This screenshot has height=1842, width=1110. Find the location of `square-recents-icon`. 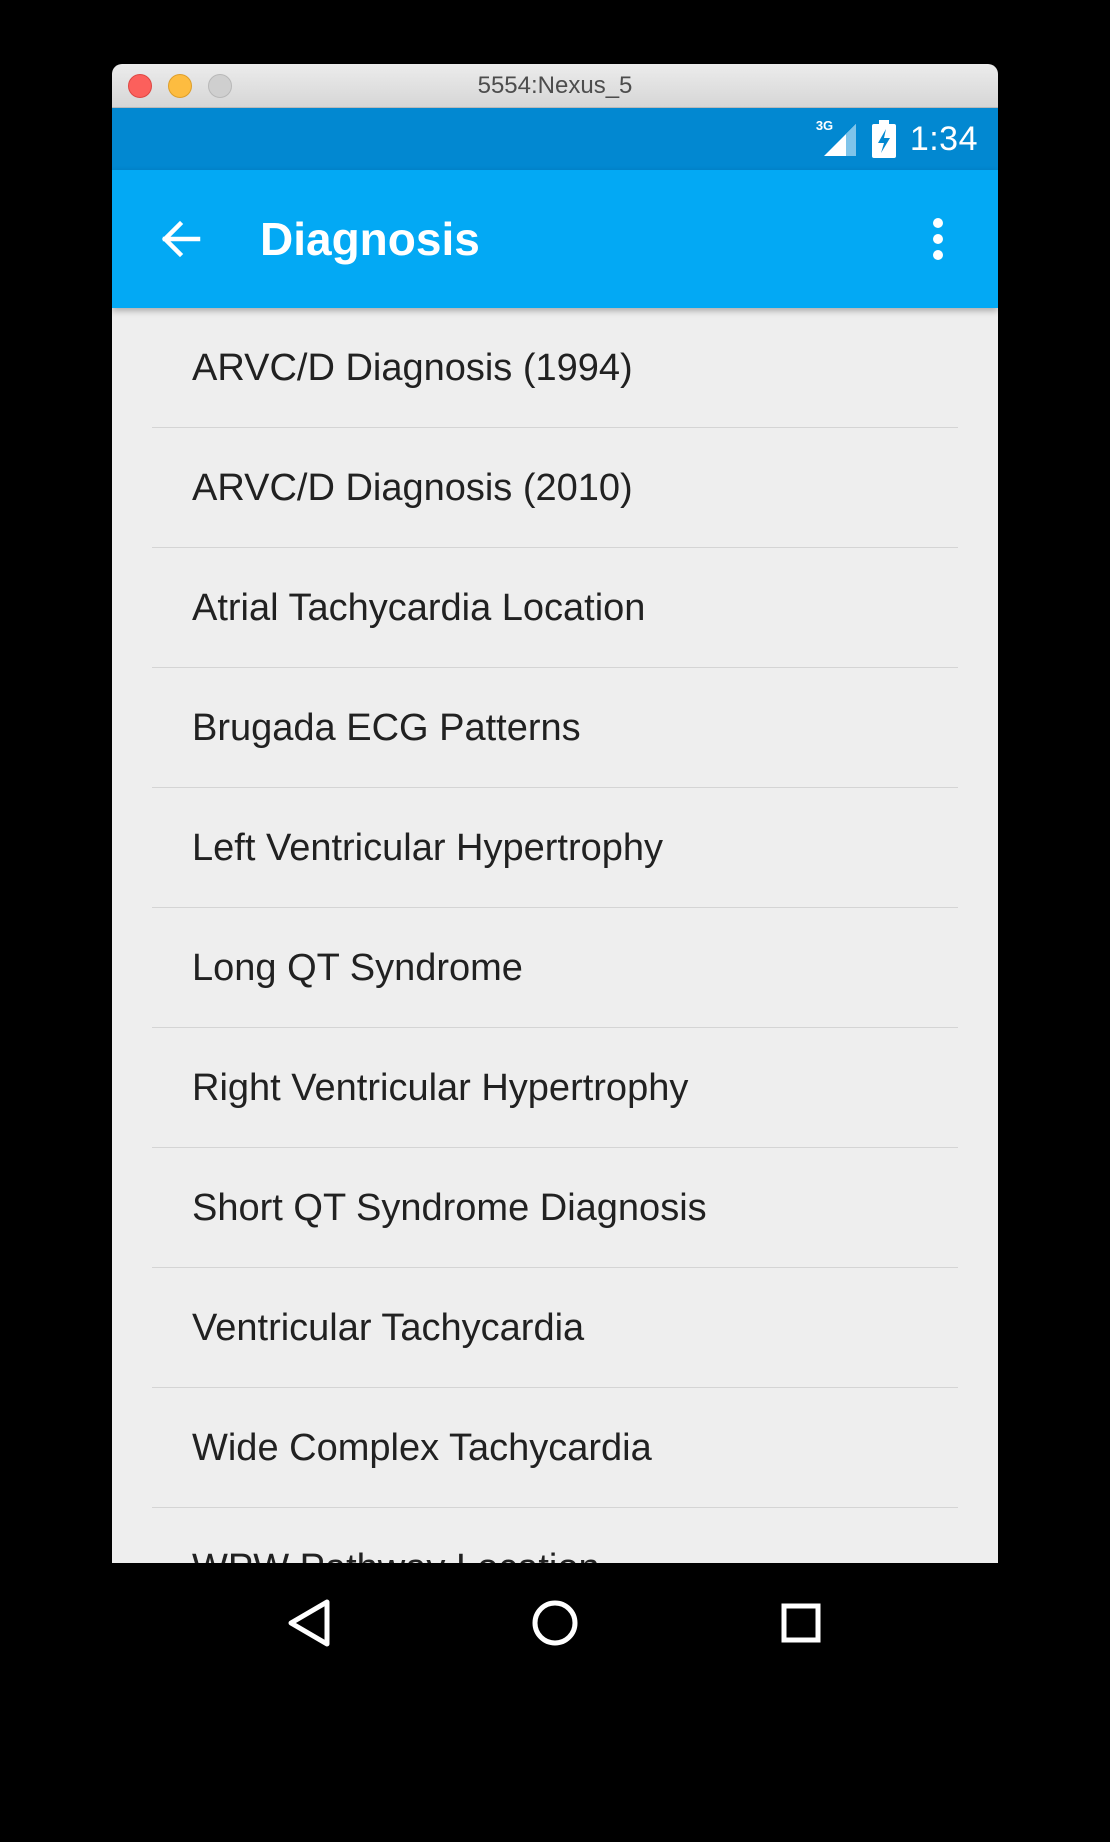

square-recents-icon is located at coordinates (801, 1623).